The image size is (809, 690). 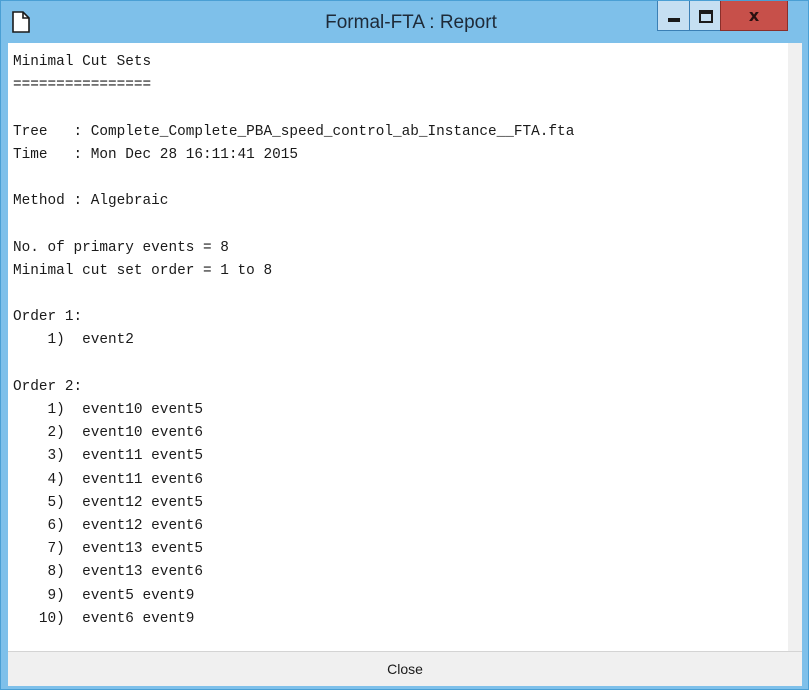 I want to click on close-window-button: x, so click(x=754, y=16).